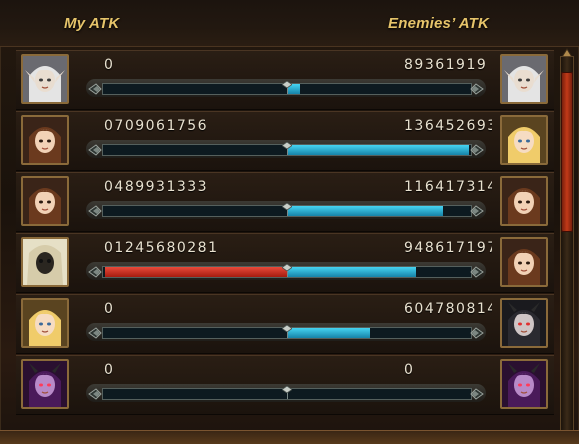 The width and height of the screenshot is (579, 444). What do you see at coordinates (448, 248) in the screenshot?
I see `enemy-atk-value: 948617197` at bounding box center [448, 248].